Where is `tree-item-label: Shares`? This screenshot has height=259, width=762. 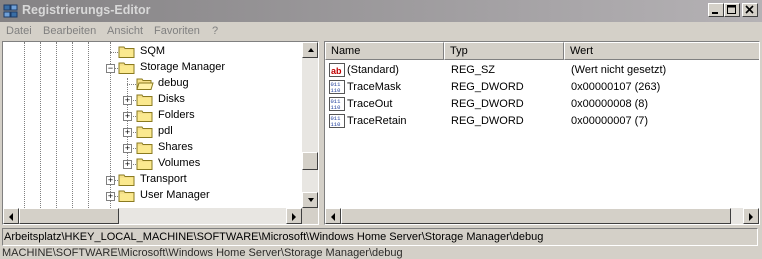 tree-item-label: Shares is located at coordinates (175, 147).